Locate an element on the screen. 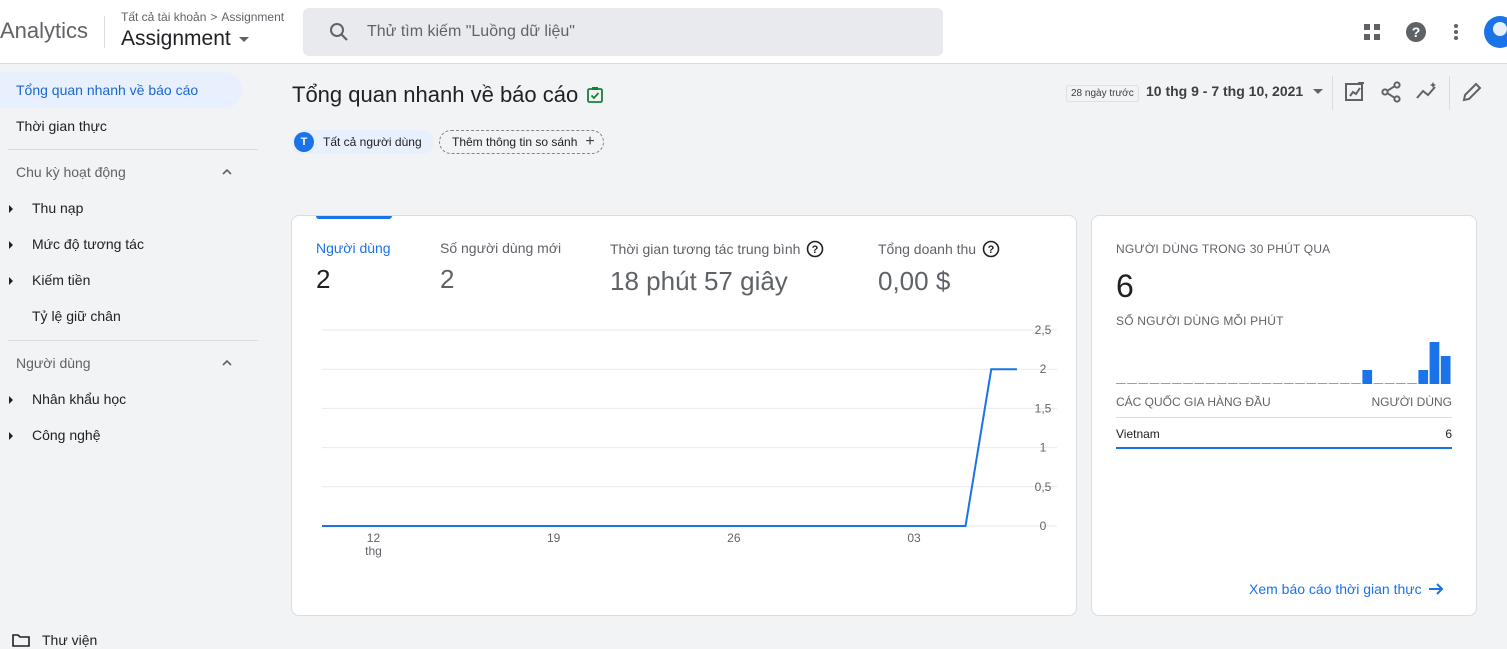  metric-tab-revenue: Tổng doanh thu? 0,00 $ is located at coordinates (939, 268).